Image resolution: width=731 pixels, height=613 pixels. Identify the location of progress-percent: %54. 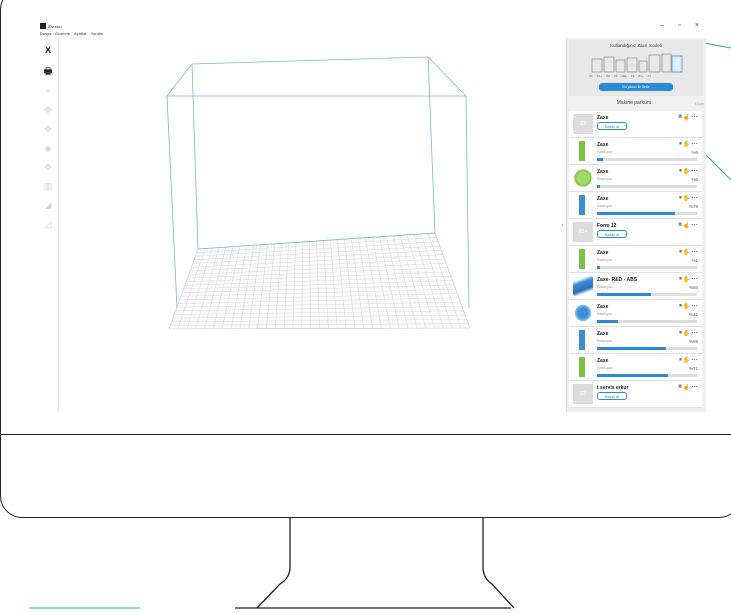
(693, 287).